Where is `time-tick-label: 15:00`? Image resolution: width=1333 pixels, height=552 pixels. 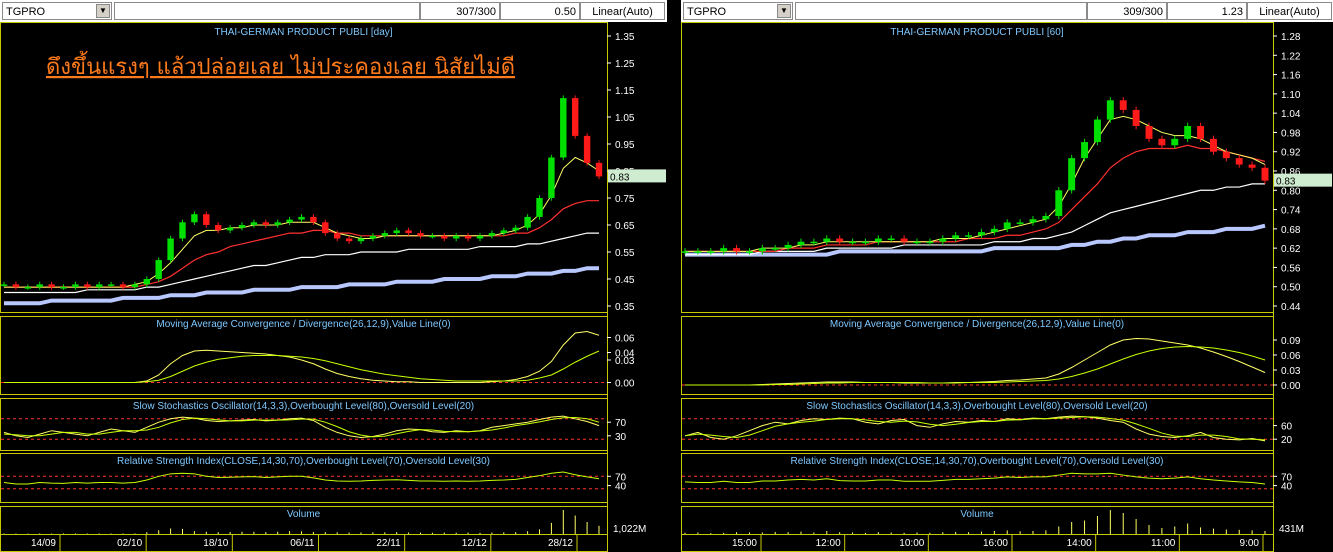
time-tick-label: 15:00 is located at coordinates (744, 543).